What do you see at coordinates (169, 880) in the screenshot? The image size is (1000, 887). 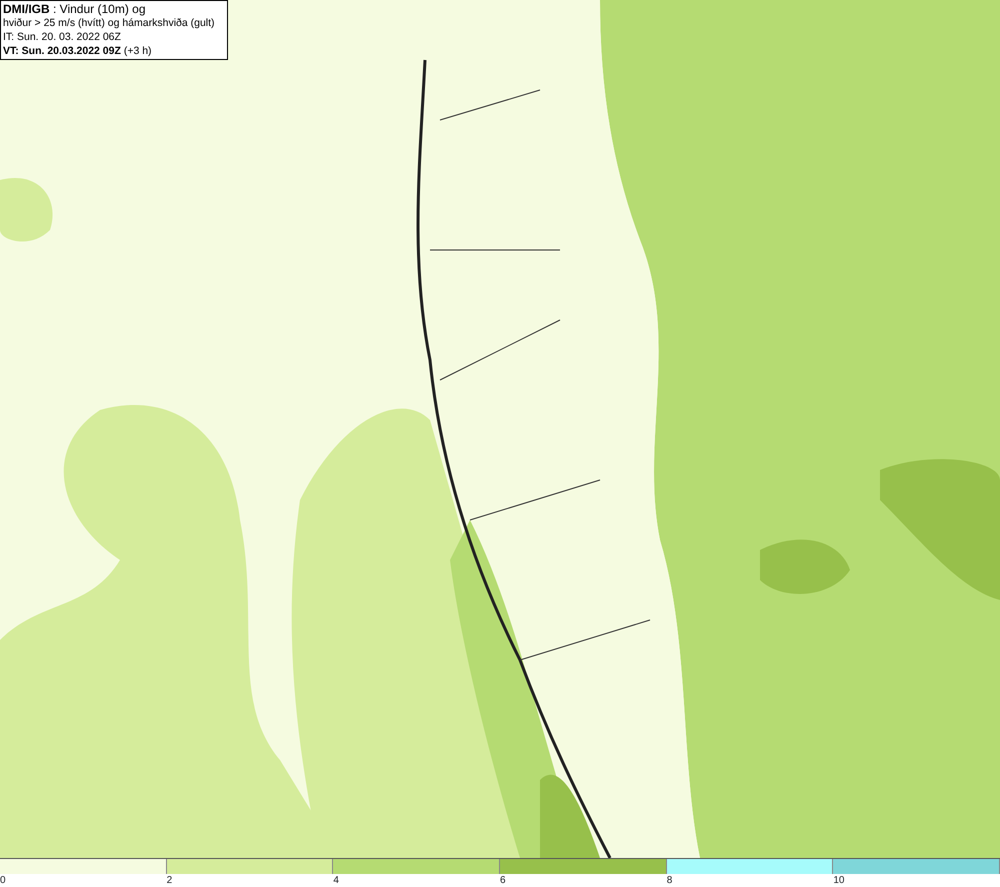 I see `legend-label: 2` at bounding box center [169, 880].